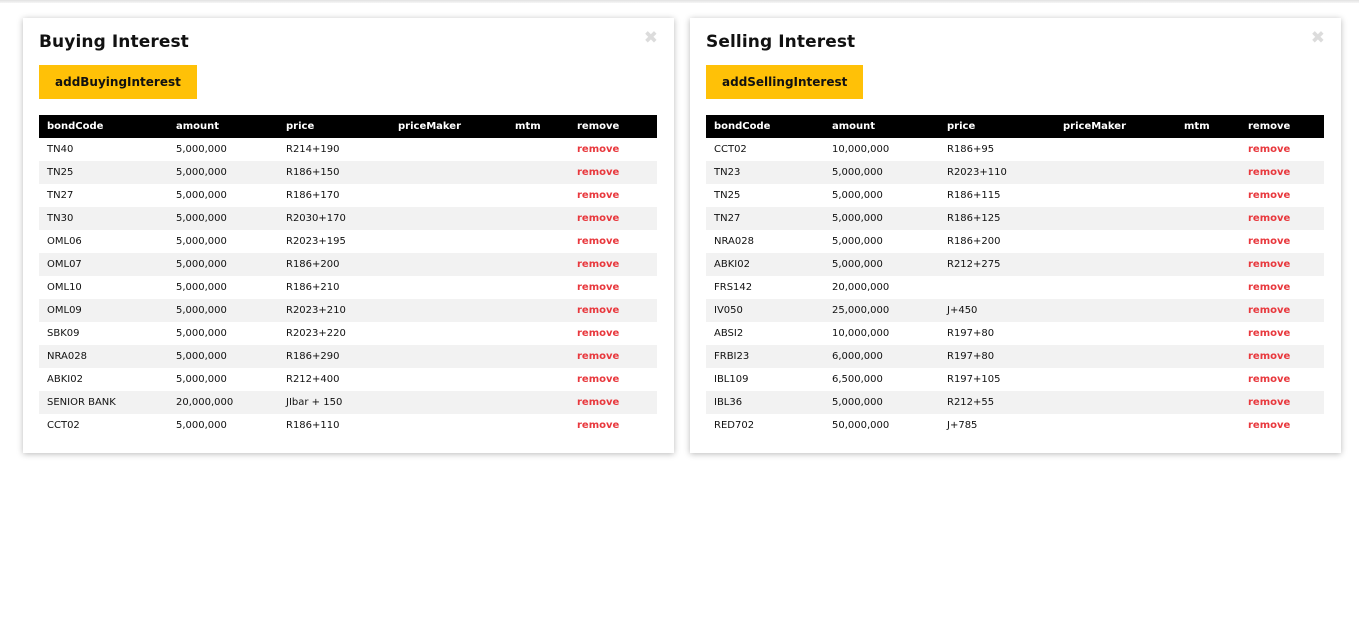  I want to click on cell-price: R2023+195, so click(316, 241).